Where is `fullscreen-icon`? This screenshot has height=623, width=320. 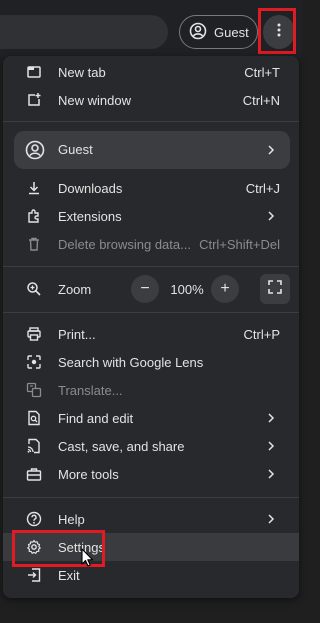 fullscreen-icon is located at coordinates (275, 289).